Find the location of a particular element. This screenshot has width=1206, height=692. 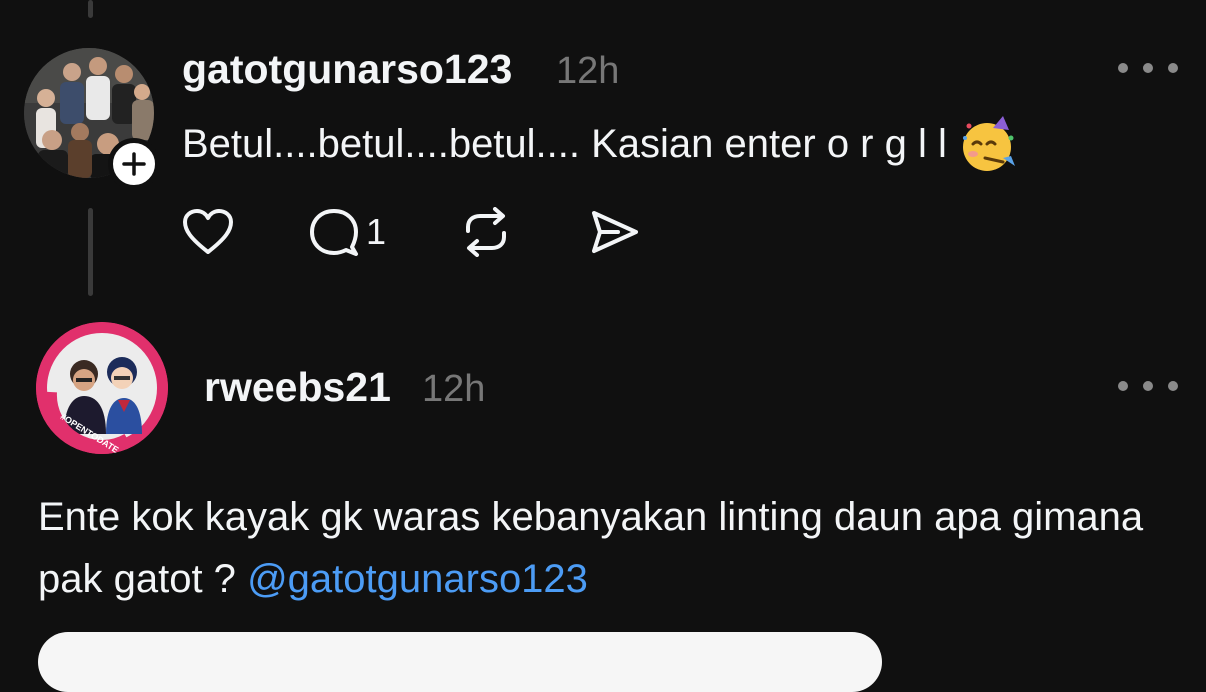

repost-button is located at coordinates (486, 232).